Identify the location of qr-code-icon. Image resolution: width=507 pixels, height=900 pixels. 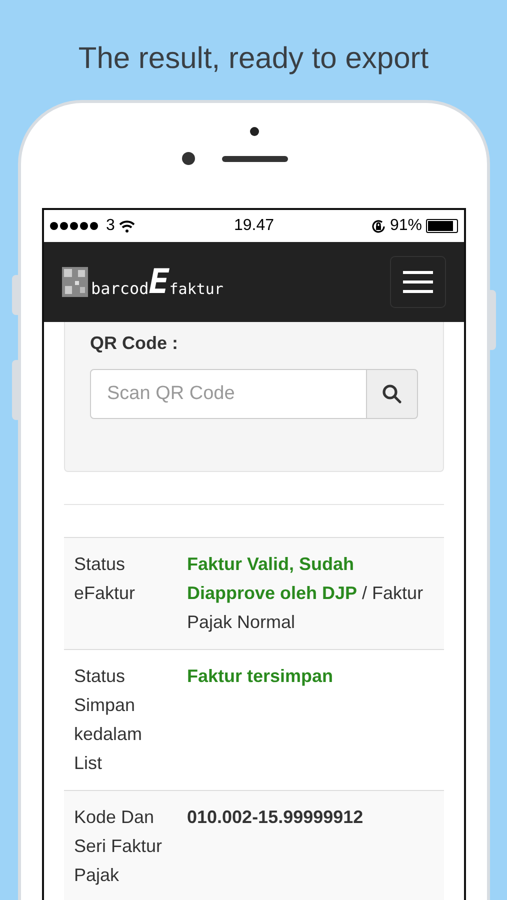
(75, 282).